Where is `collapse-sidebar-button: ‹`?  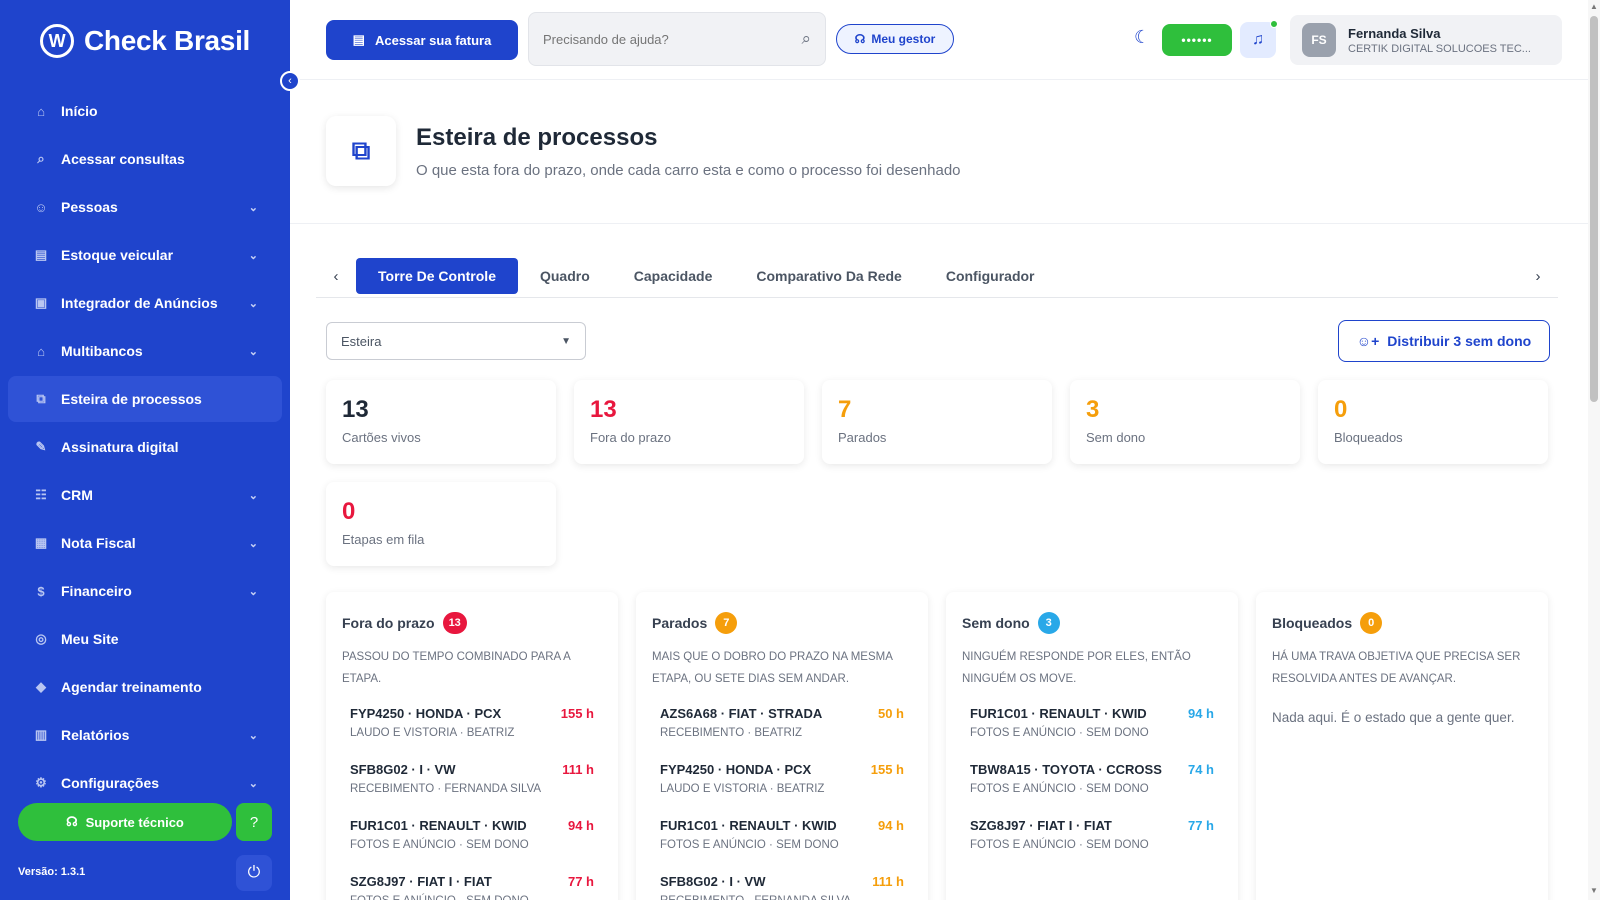
collapse-sidebar-button: ‹ is located at coordinates (290, 81).